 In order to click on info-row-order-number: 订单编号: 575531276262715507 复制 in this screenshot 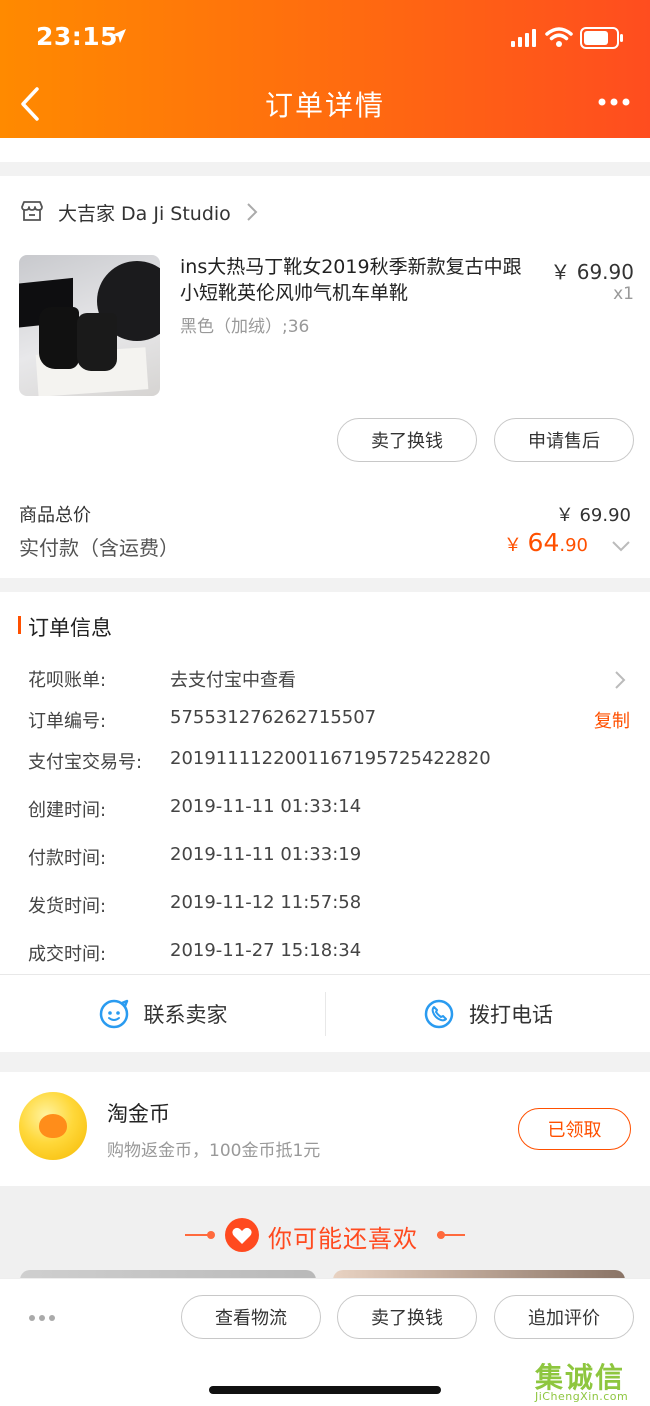, I will do `click(325, 722)`.